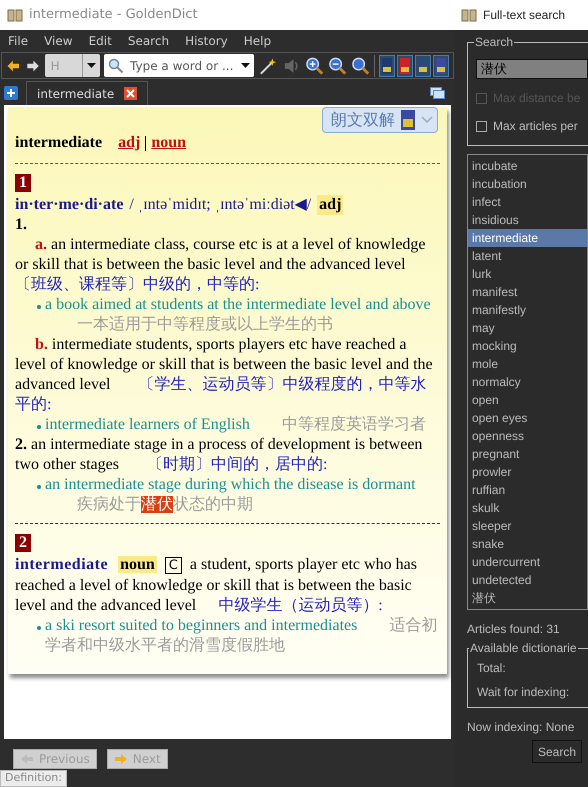  Describe the element at coordinates (33, 778) in the screenshot. I see `tooltip: Definition:` at that location.